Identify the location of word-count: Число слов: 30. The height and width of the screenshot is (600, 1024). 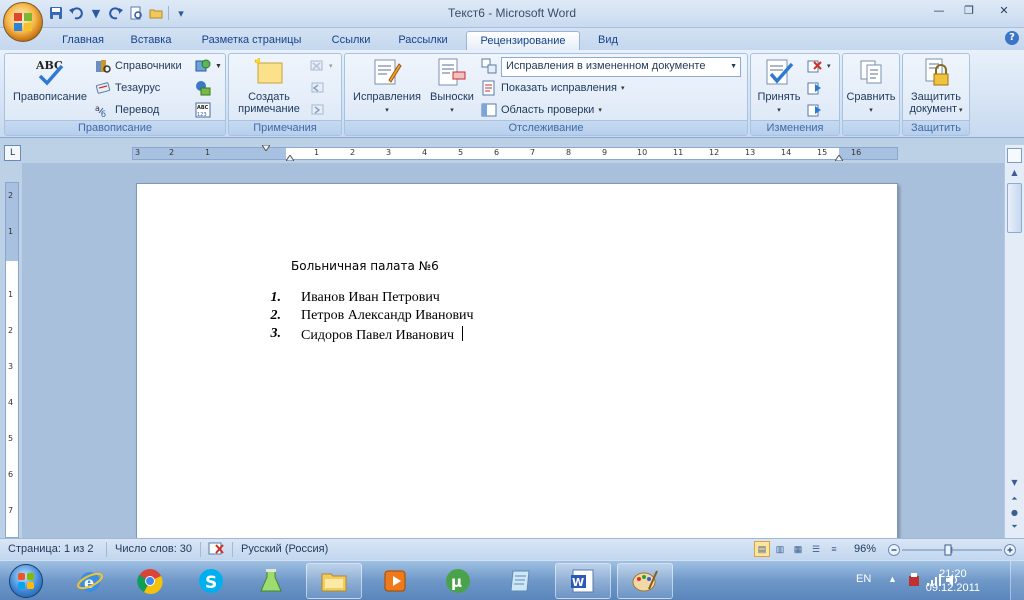
(153, 549).